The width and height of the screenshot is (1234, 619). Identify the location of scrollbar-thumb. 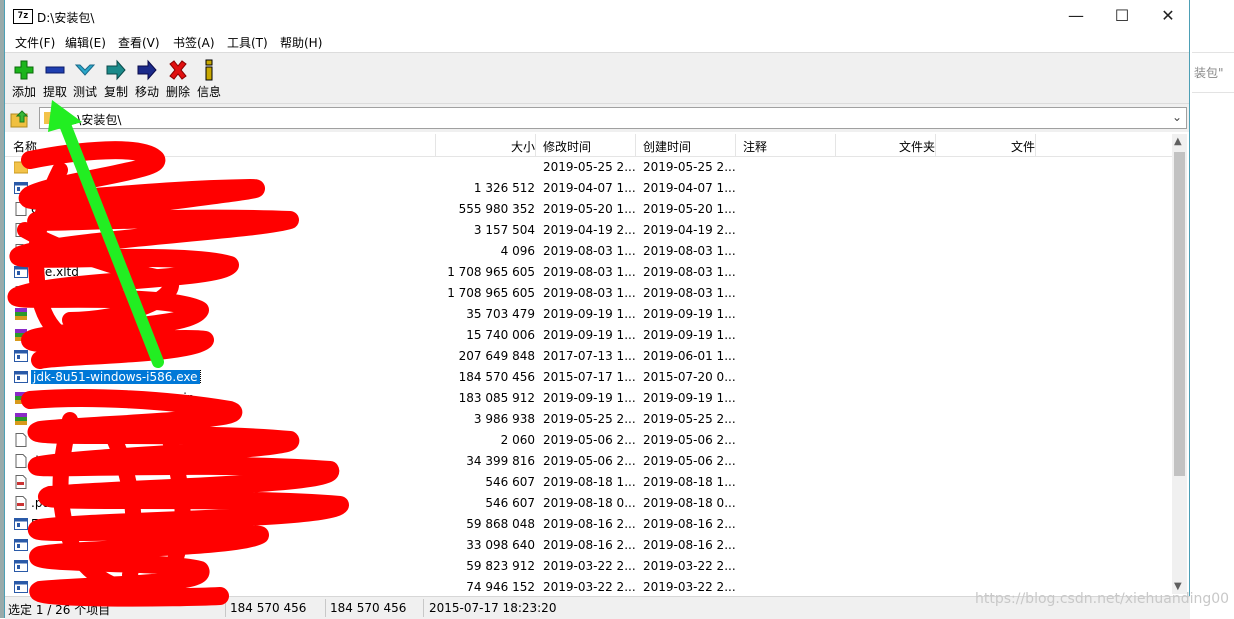
(1179, 314).